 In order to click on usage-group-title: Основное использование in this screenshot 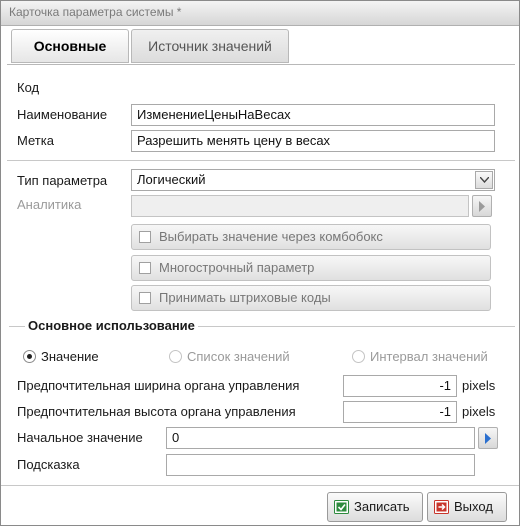, I will do `click(111, 325)`.